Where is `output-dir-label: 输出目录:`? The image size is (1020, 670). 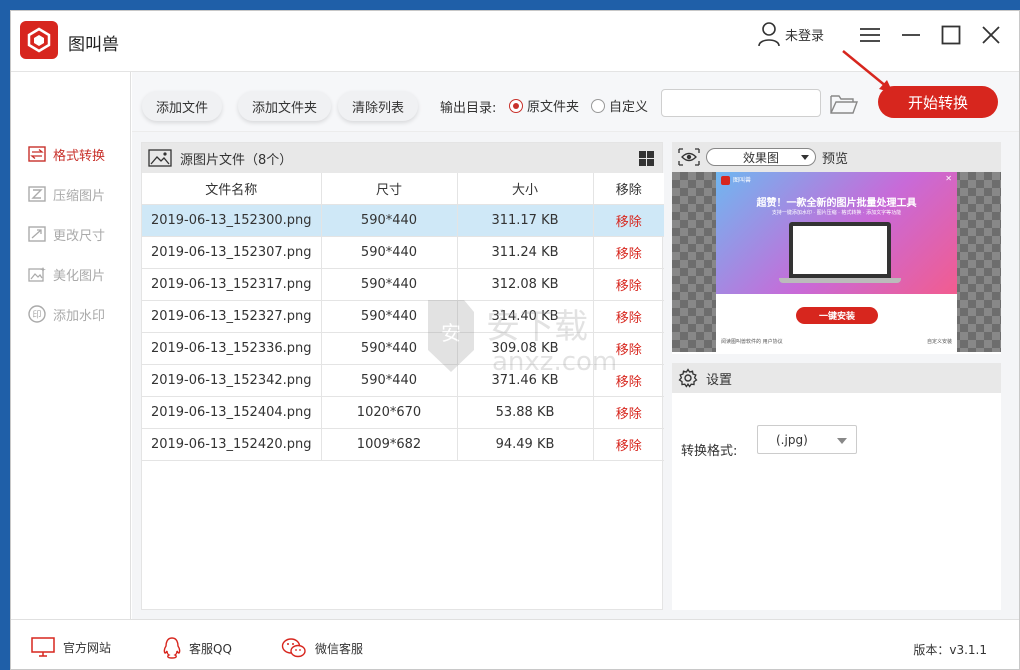 output-dir-label: 输出目录: is located at coordinates (468, 108).